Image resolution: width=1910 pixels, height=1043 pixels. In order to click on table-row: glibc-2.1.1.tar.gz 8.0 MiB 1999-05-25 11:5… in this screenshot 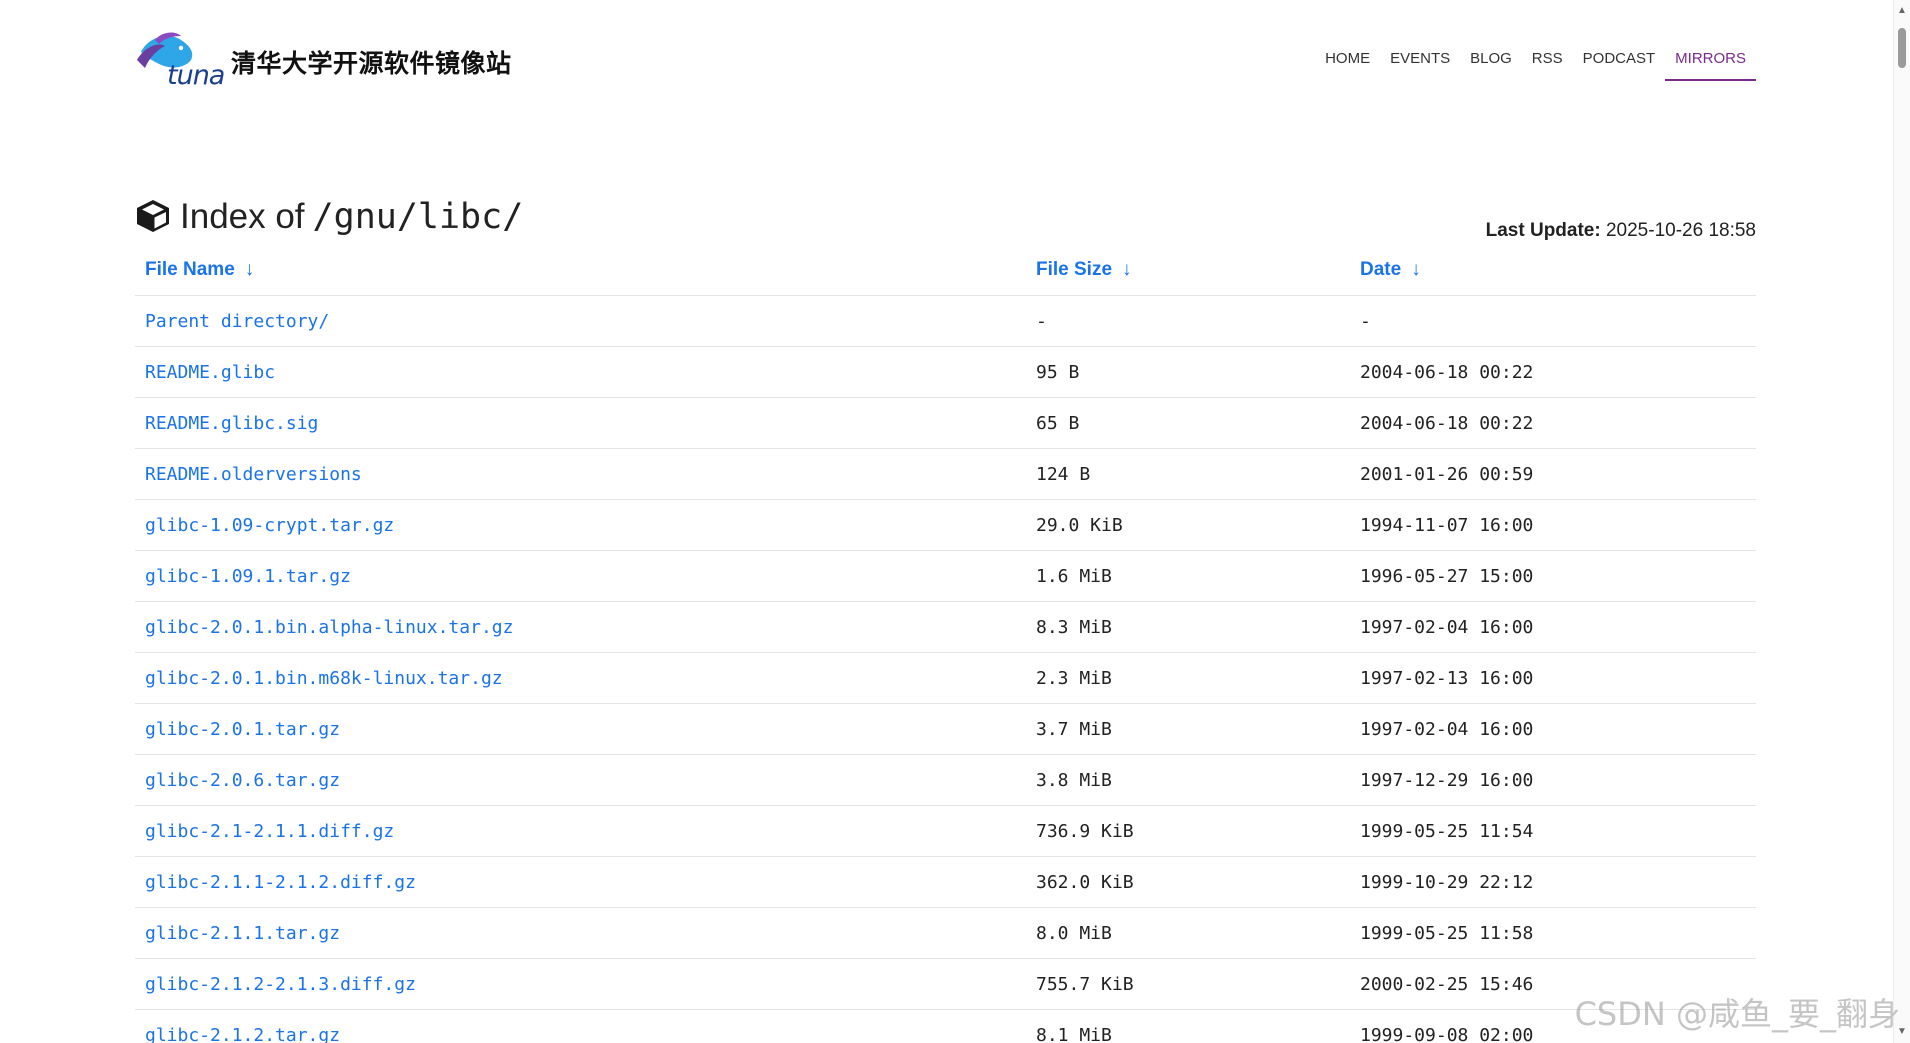, I will do `click(945, 933)`.